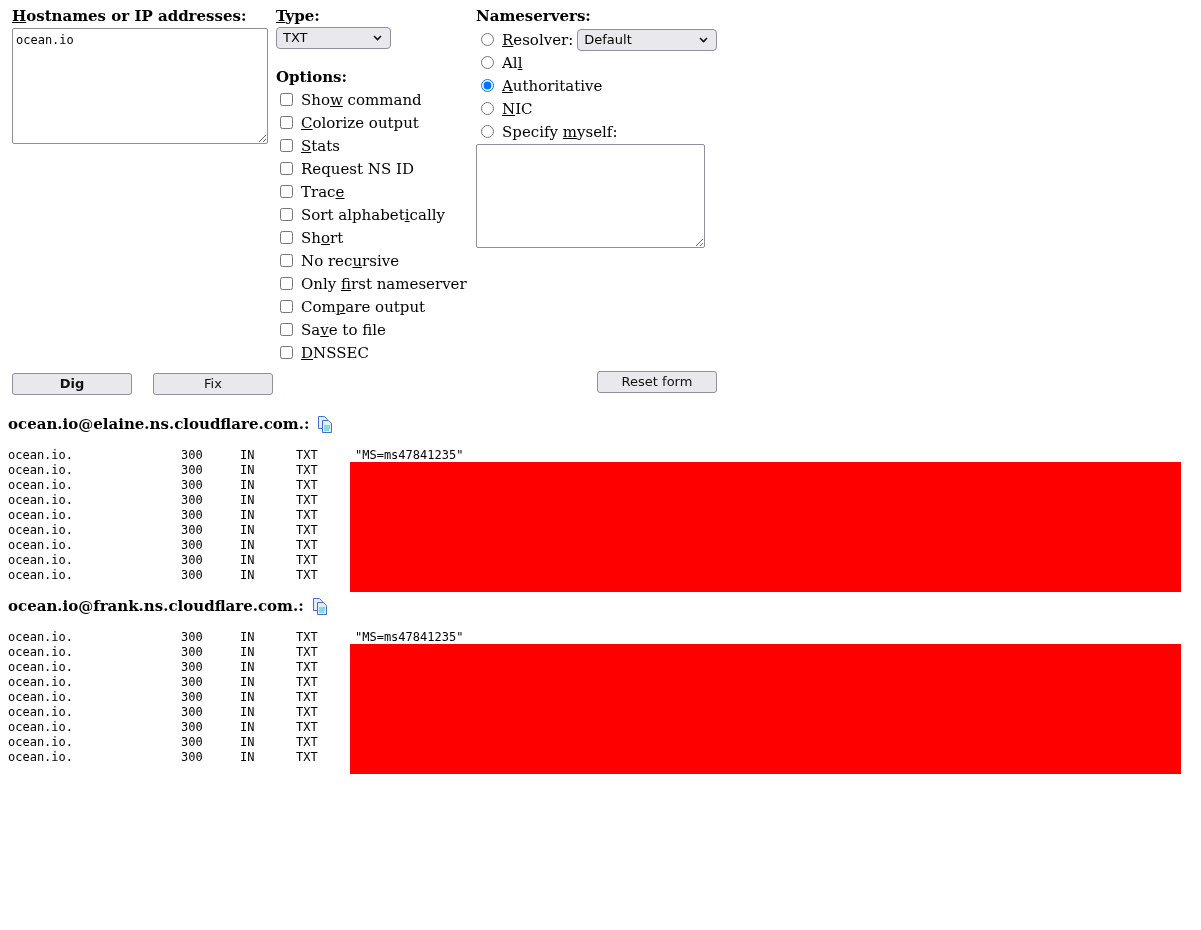 The height and width of the screenshot is (930, 1201). Describe the element at coordinates (129, 16) in the screenshot. I see `hostnames-label: Hostnames or IP addresses:` at that location.